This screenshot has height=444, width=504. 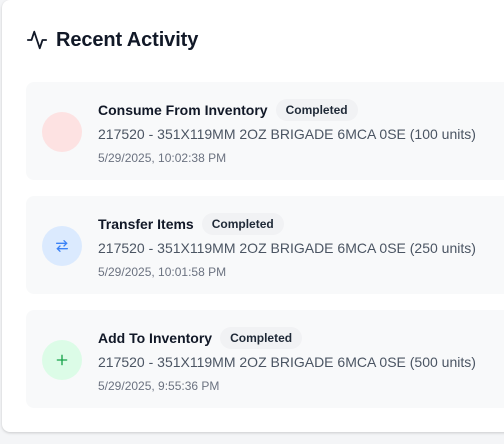 I want to click on activity-title: Transfer Items, so click(x=146, y=224).